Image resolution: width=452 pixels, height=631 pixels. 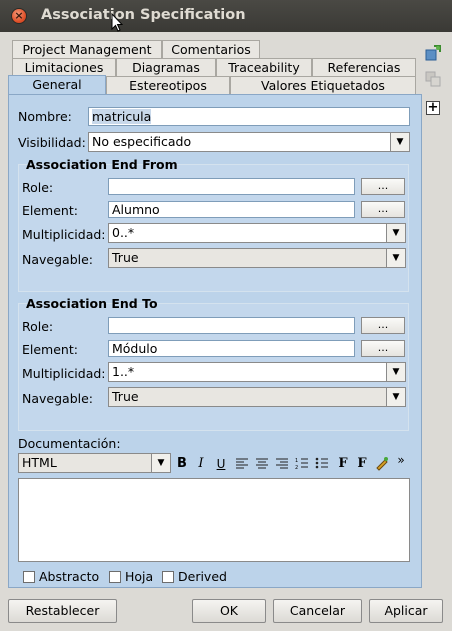 I want to click on tab-comentarios: Comentarios, so click(x=211, y=49).